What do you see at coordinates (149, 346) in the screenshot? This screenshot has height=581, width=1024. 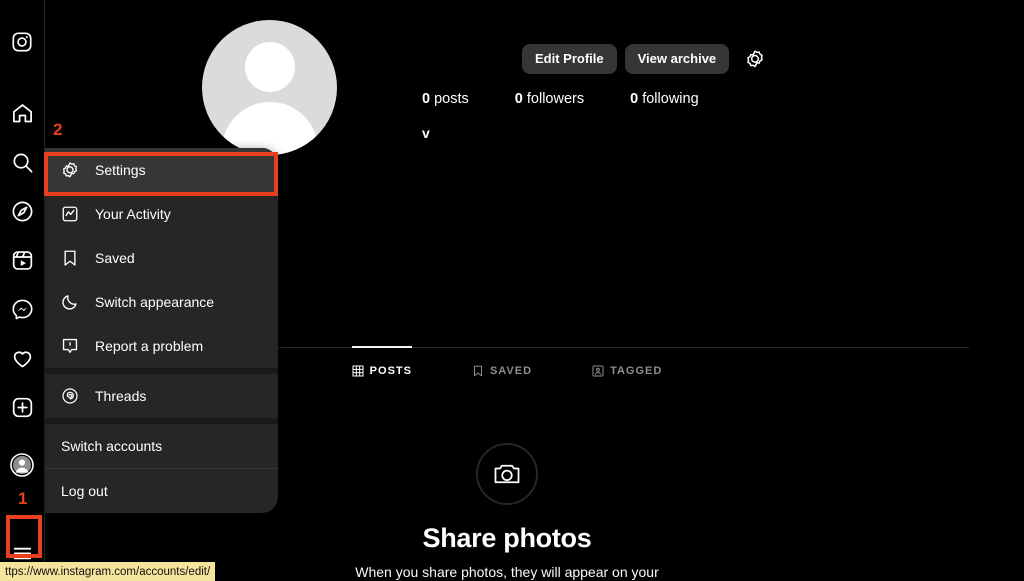 I see `menu-item-report-a-problem-label: Report a problem` at bounding box center [149, 346].